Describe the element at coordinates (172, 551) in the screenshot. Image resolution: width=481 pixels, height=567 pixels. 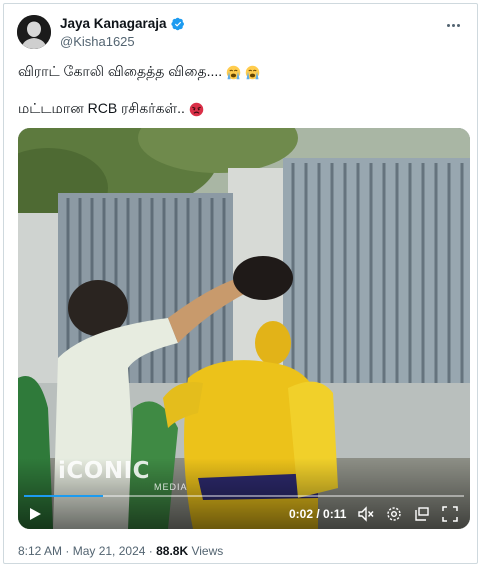
I see `views-count: 88.8K` at that location.